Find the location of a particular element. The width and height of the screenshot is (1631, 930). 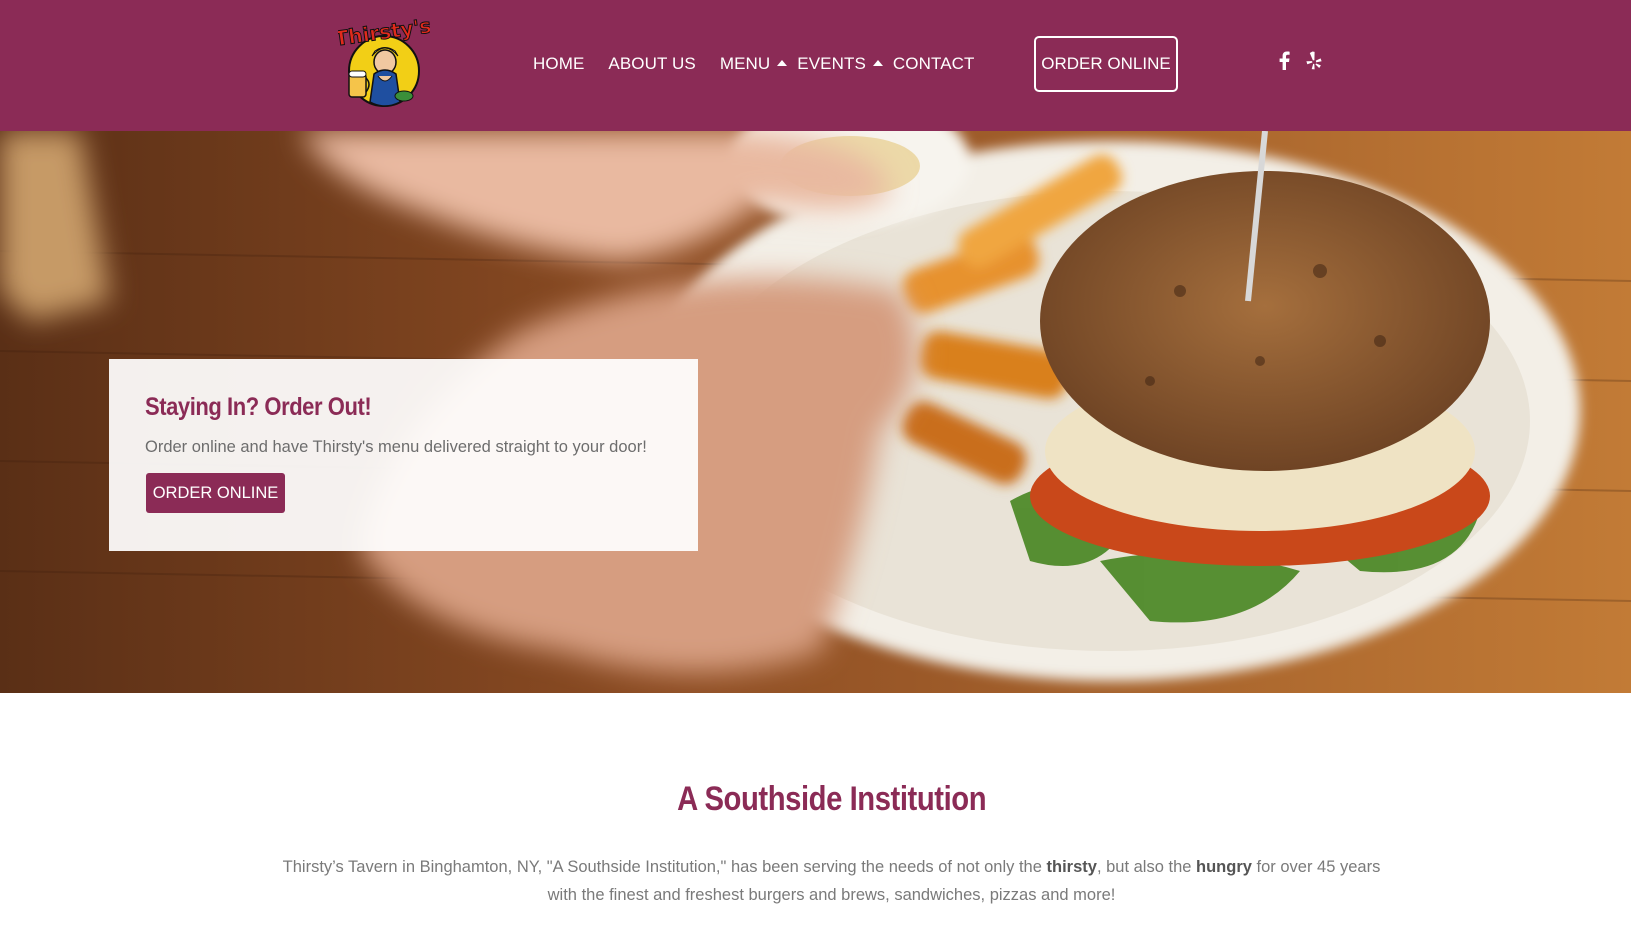

nav-menu: MENU is located at coordinates (753, 64).